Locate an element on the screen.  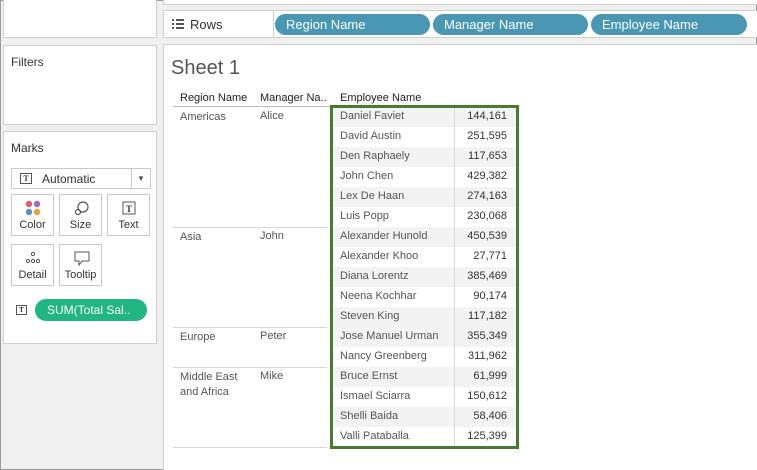
marks-title: Marks is located at coordinates (27, 148).